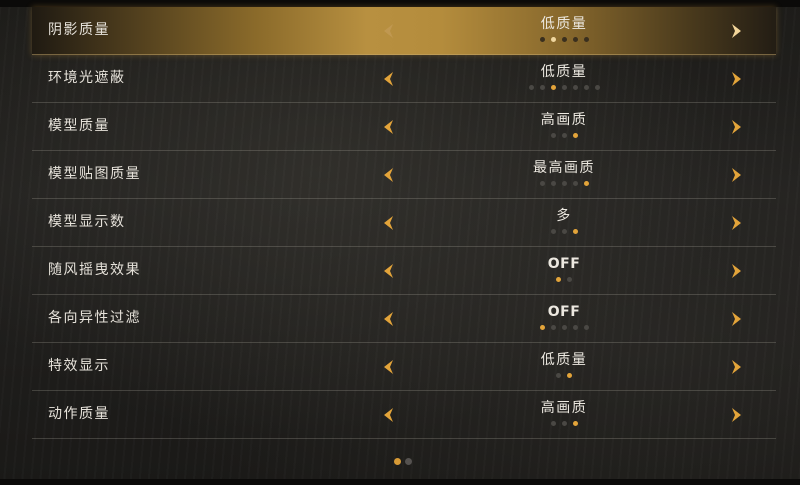  I want to click on setting-row: 环境光遮蔽 低质量, so click(404, 79).